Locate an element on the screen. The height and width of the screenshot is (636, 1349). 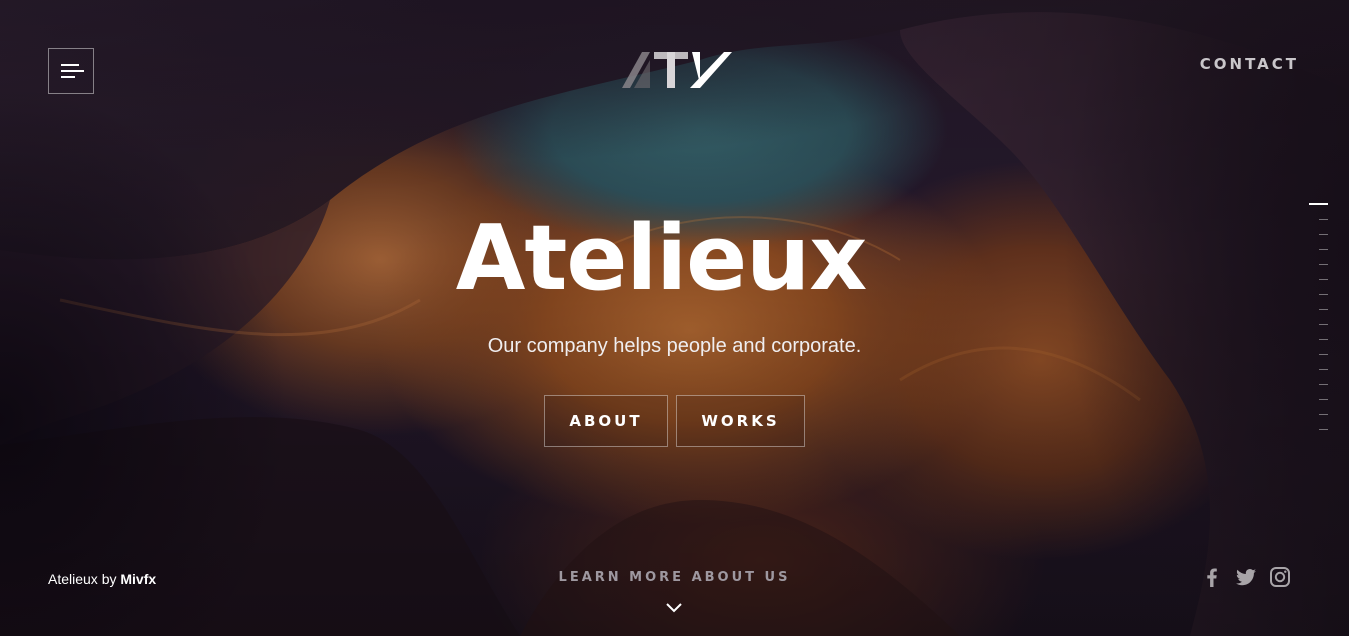
instagram-icon is located at coordinates (1280, 577).